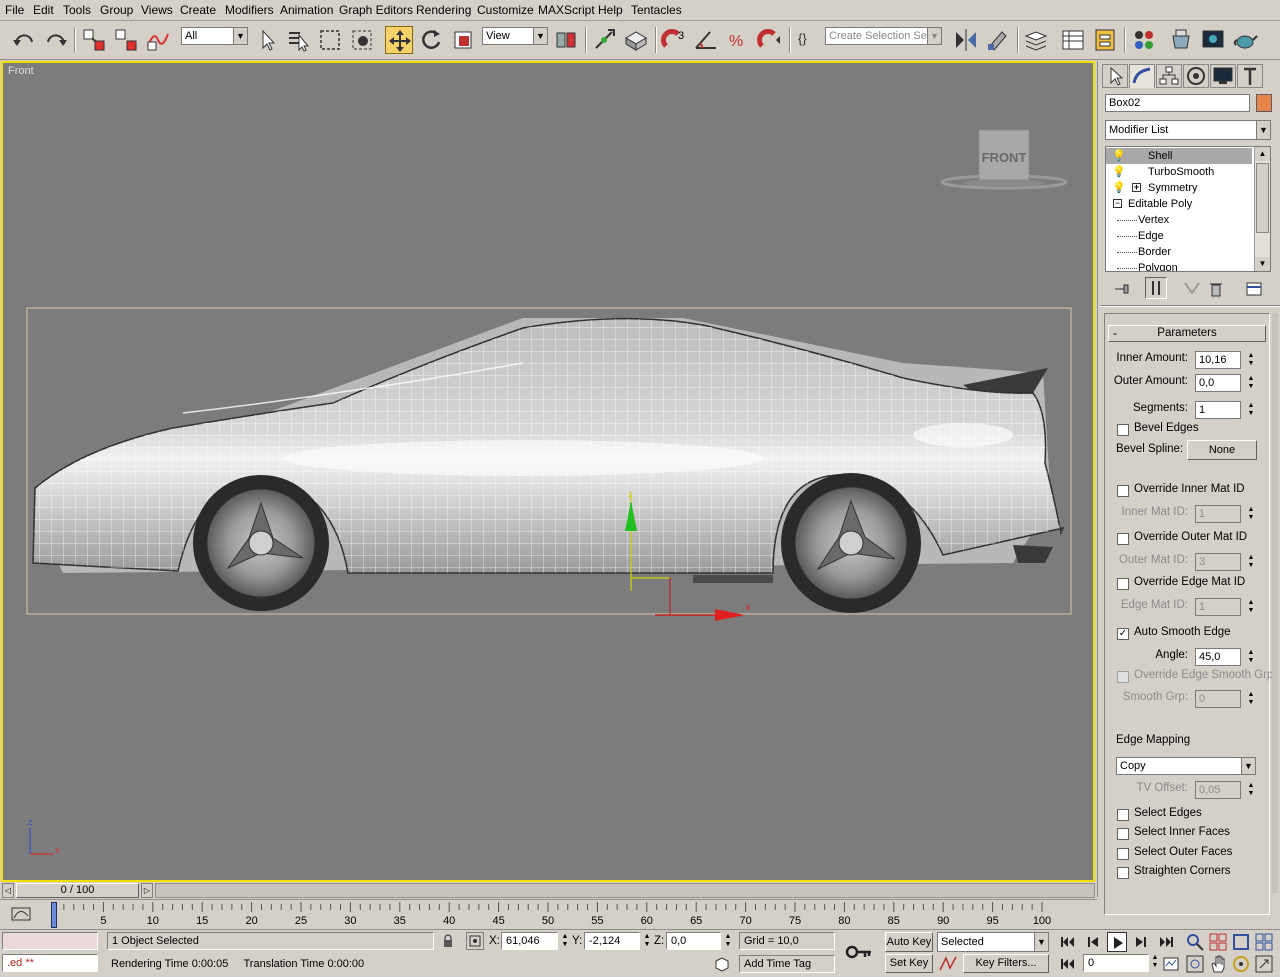 This screenshot has height=977, width=1280. What do you see at coordinates (1262, 154) in the screenshot?
I see `scroll-up-icon: ▲` at bounding box center [1262, 154].